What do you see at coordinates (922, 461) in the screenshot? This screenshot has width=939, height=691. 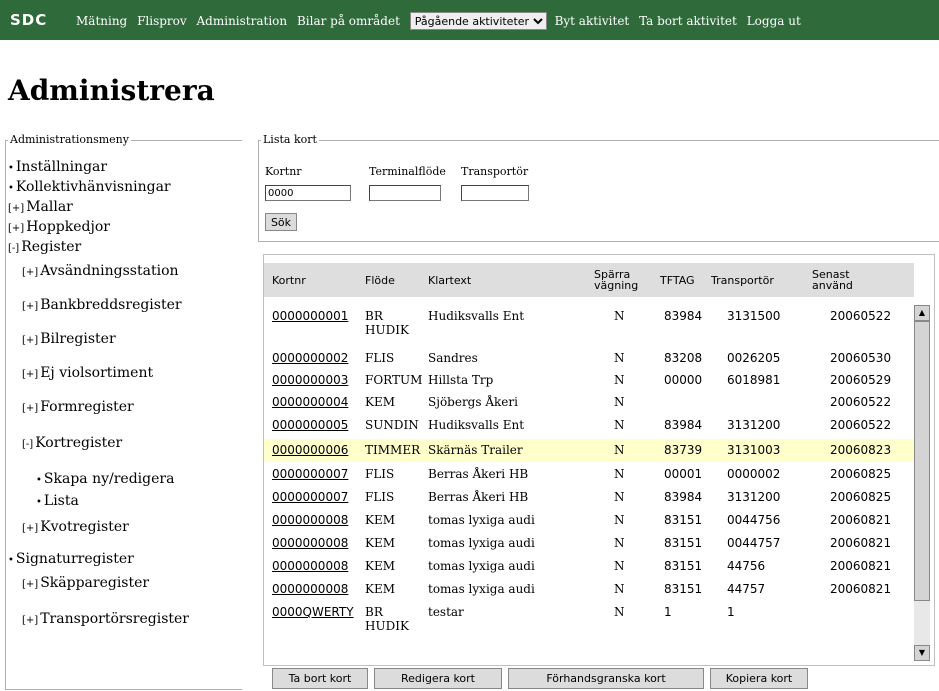 I see `scroll-thumb` at bounding box center [922, 461].